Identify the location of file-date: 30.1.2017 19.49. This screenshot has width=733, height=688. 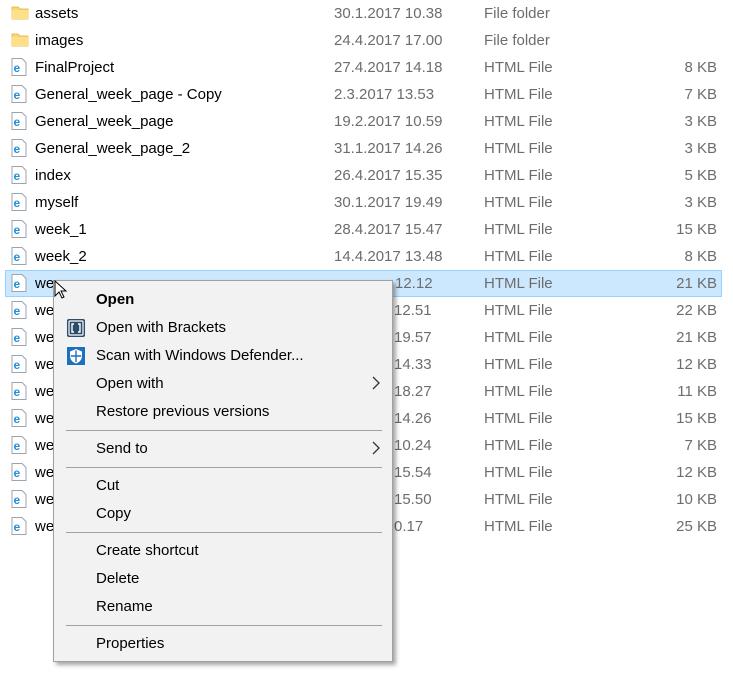
(388, 202).